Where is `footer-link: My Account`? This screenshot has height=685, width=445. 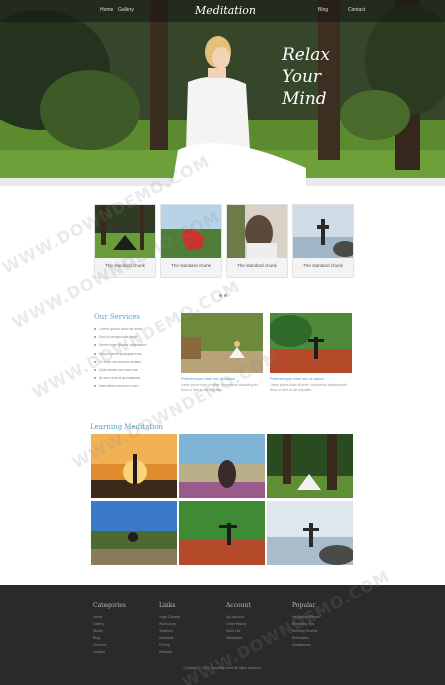
footer-link: My Account is located at coordinates (256, 617).